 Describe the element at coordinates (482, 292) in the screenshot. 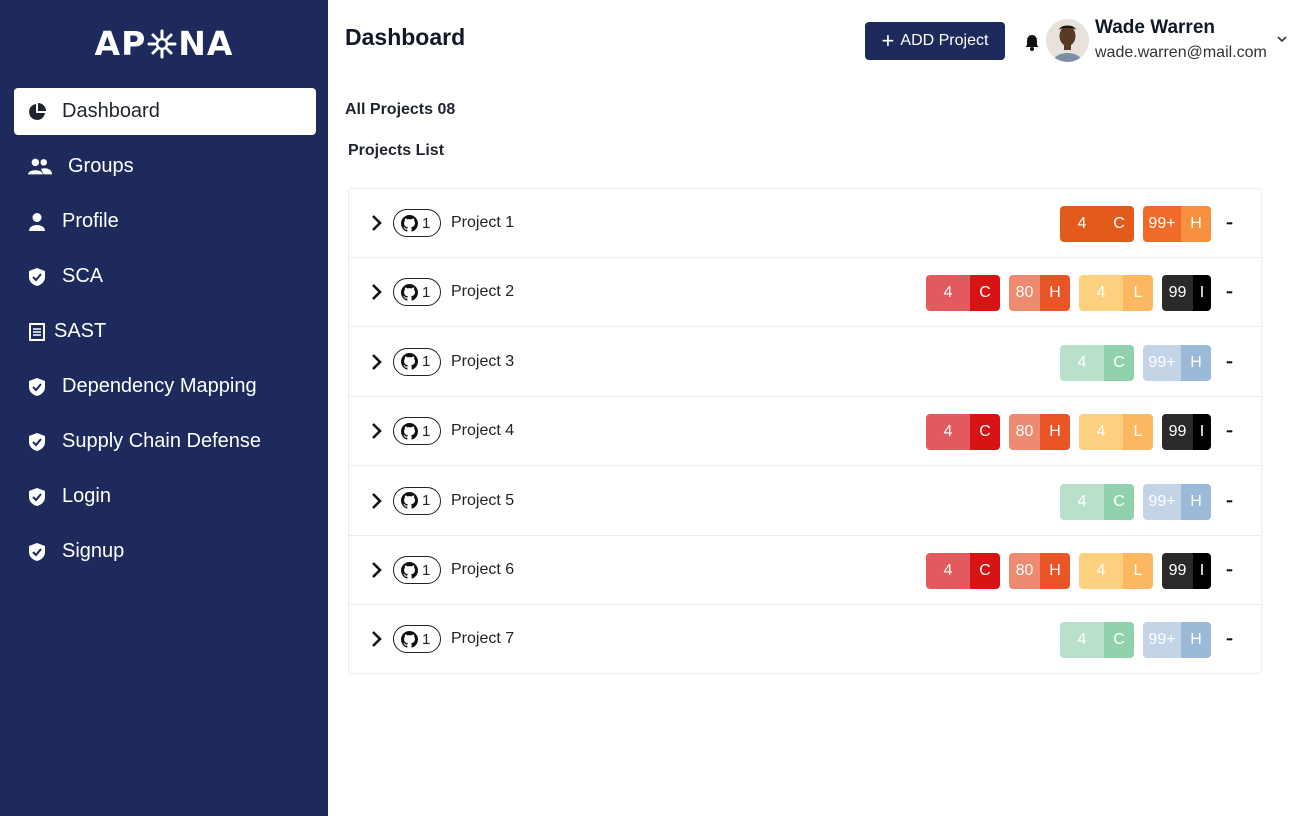

I see `project-name: Project 2` at that location.